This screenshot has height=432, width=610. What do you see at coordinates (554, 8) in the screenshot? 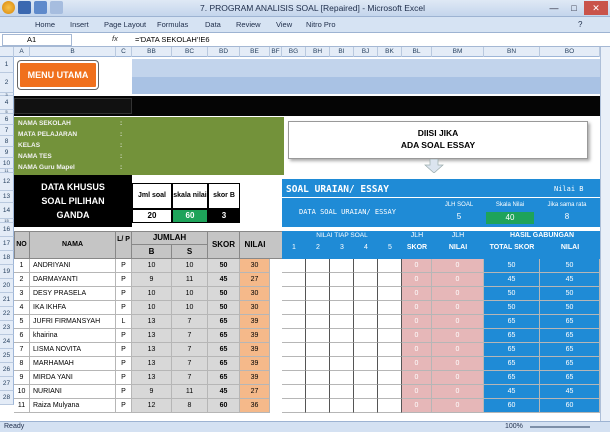
I see `minimize-button: —` at bounding box center [554, 8].